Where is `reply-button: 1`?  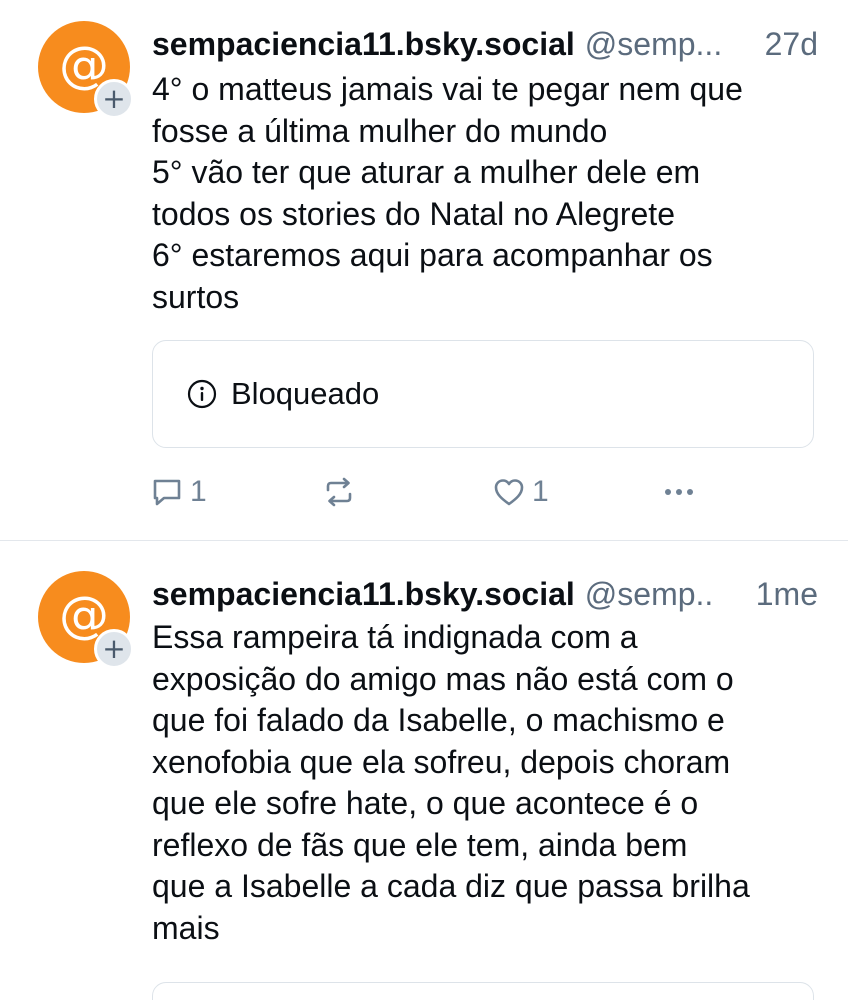 reply-button: 1 is located at coordinates (178, 492).